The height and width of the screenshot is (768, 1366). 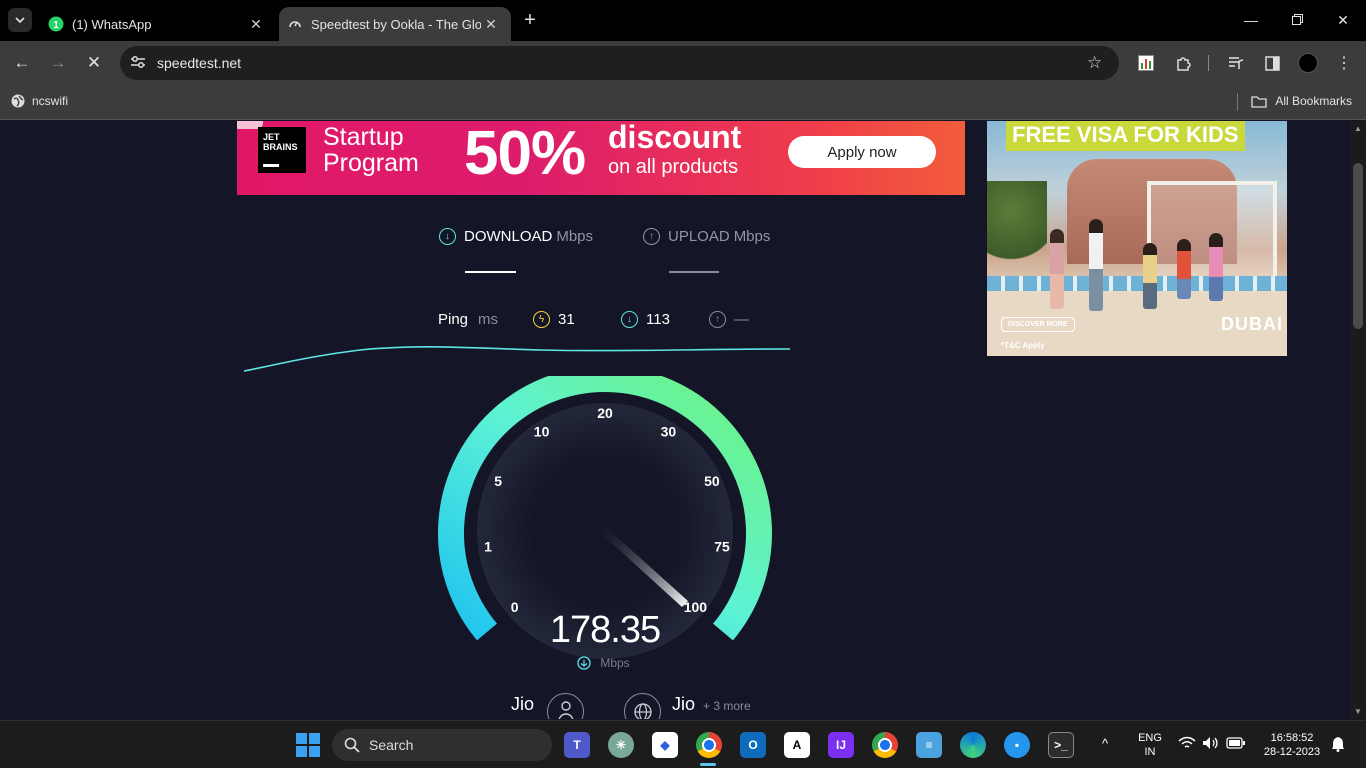 What do you see at coordinates (1338, 746) in the screenshot?
I see `notification-bell-icon` at bounding box center [1338, 746].